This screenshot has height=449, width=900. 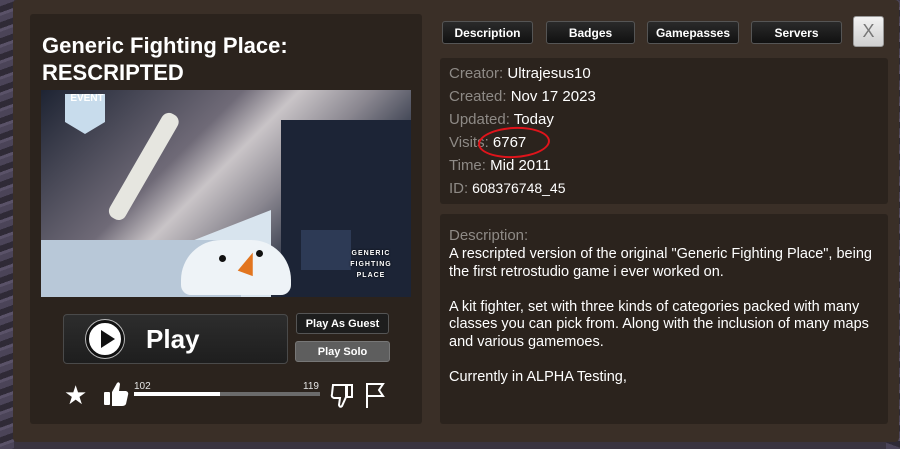 I want to click on game-title: Generic Fighting Place: RESCRIPTED, so click(x=165, y=59).